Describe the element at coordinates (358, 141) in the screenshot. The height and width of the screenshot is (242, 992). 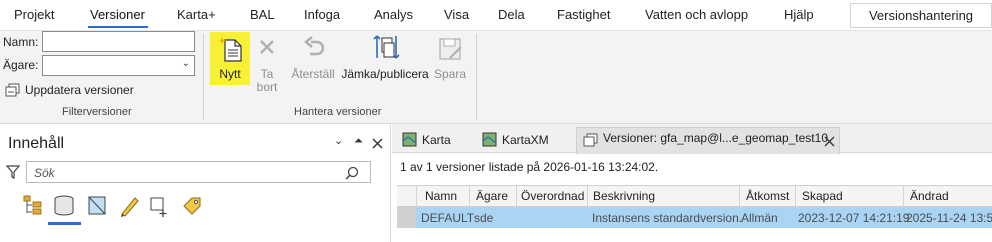
I see `pin-icon: ⏶` at that location.